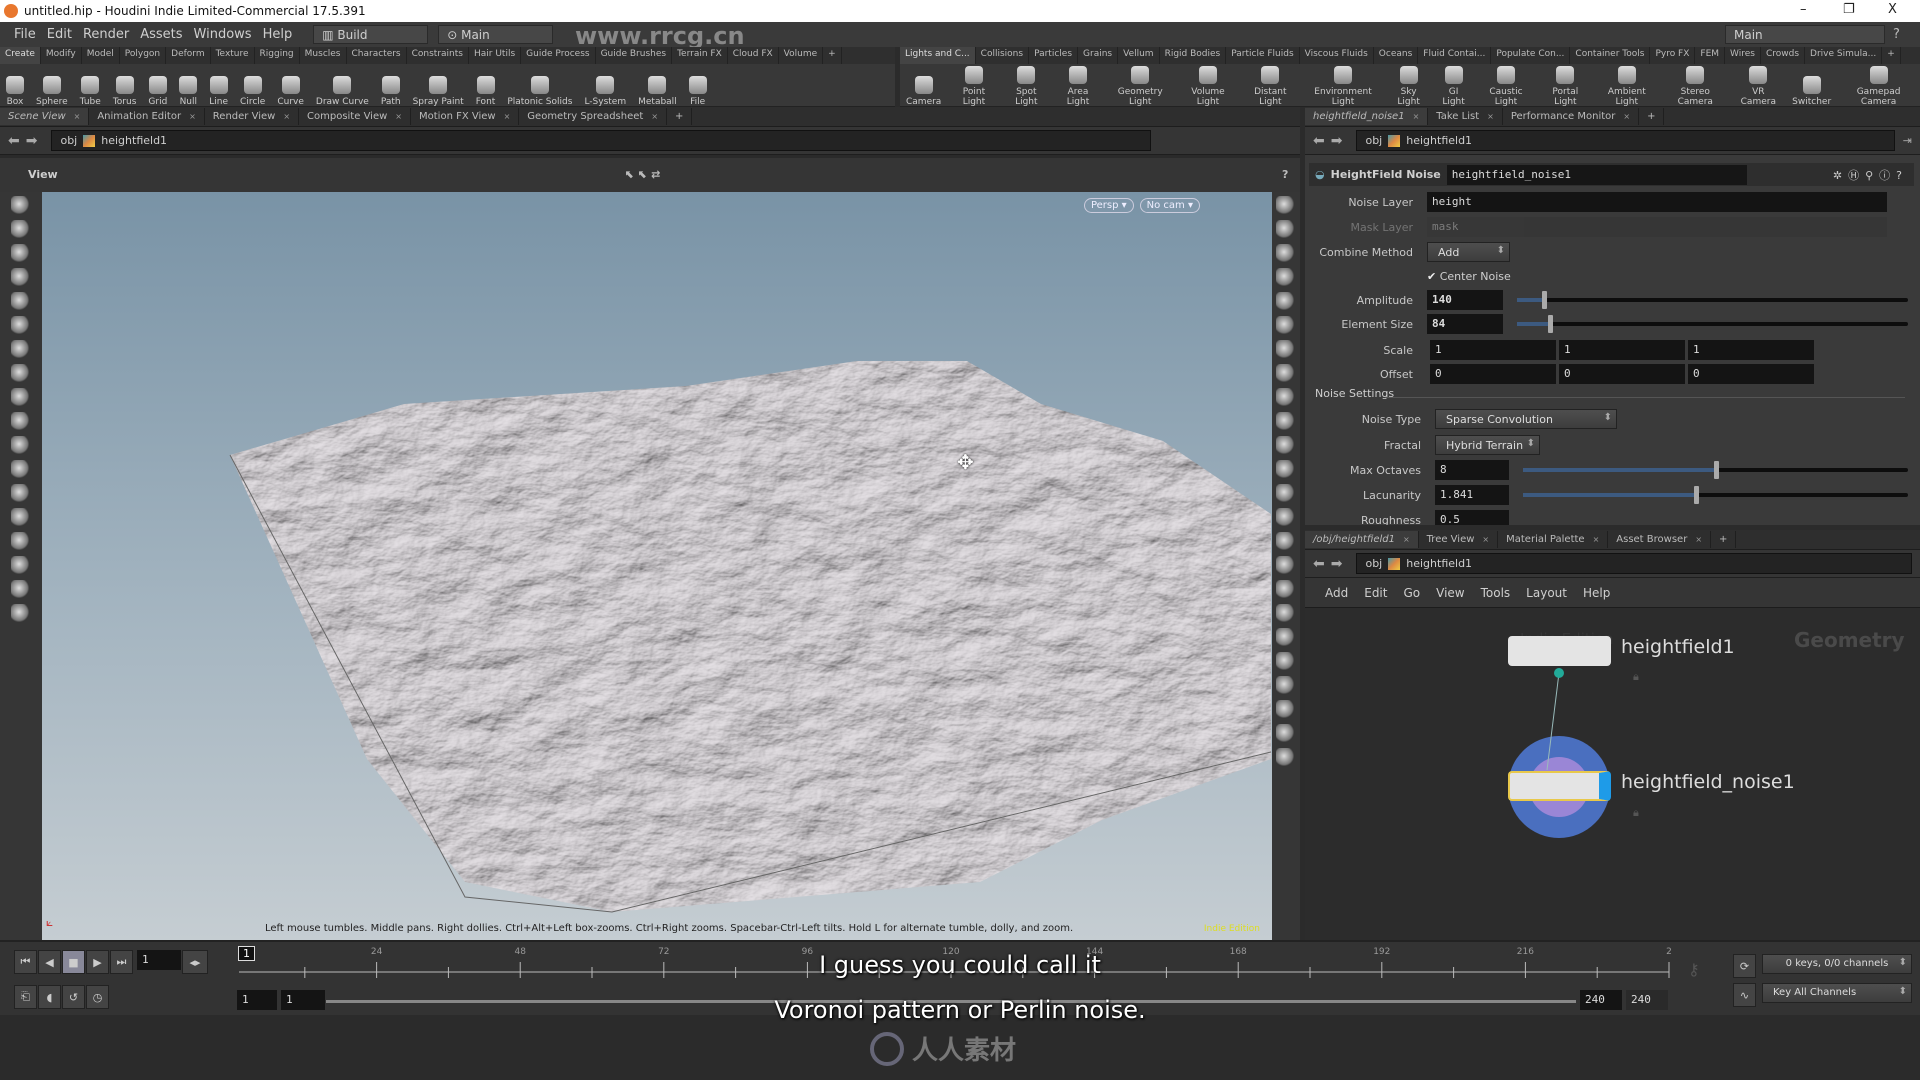 The width and height of the screenshot is (1920, 1080). What do you see at coordinates (1811, 91) in the screenshot?
I see `shelf-tool-switcher: Switcher` at bounding box center [1811, 91].